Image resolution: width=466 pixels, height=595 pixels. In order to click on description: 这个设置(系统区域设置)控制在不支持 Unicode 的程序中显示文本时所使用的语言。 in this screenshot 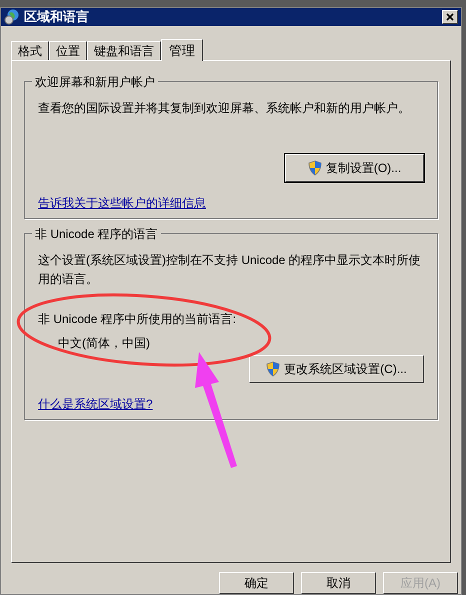, I will do `click(230, 270)`.